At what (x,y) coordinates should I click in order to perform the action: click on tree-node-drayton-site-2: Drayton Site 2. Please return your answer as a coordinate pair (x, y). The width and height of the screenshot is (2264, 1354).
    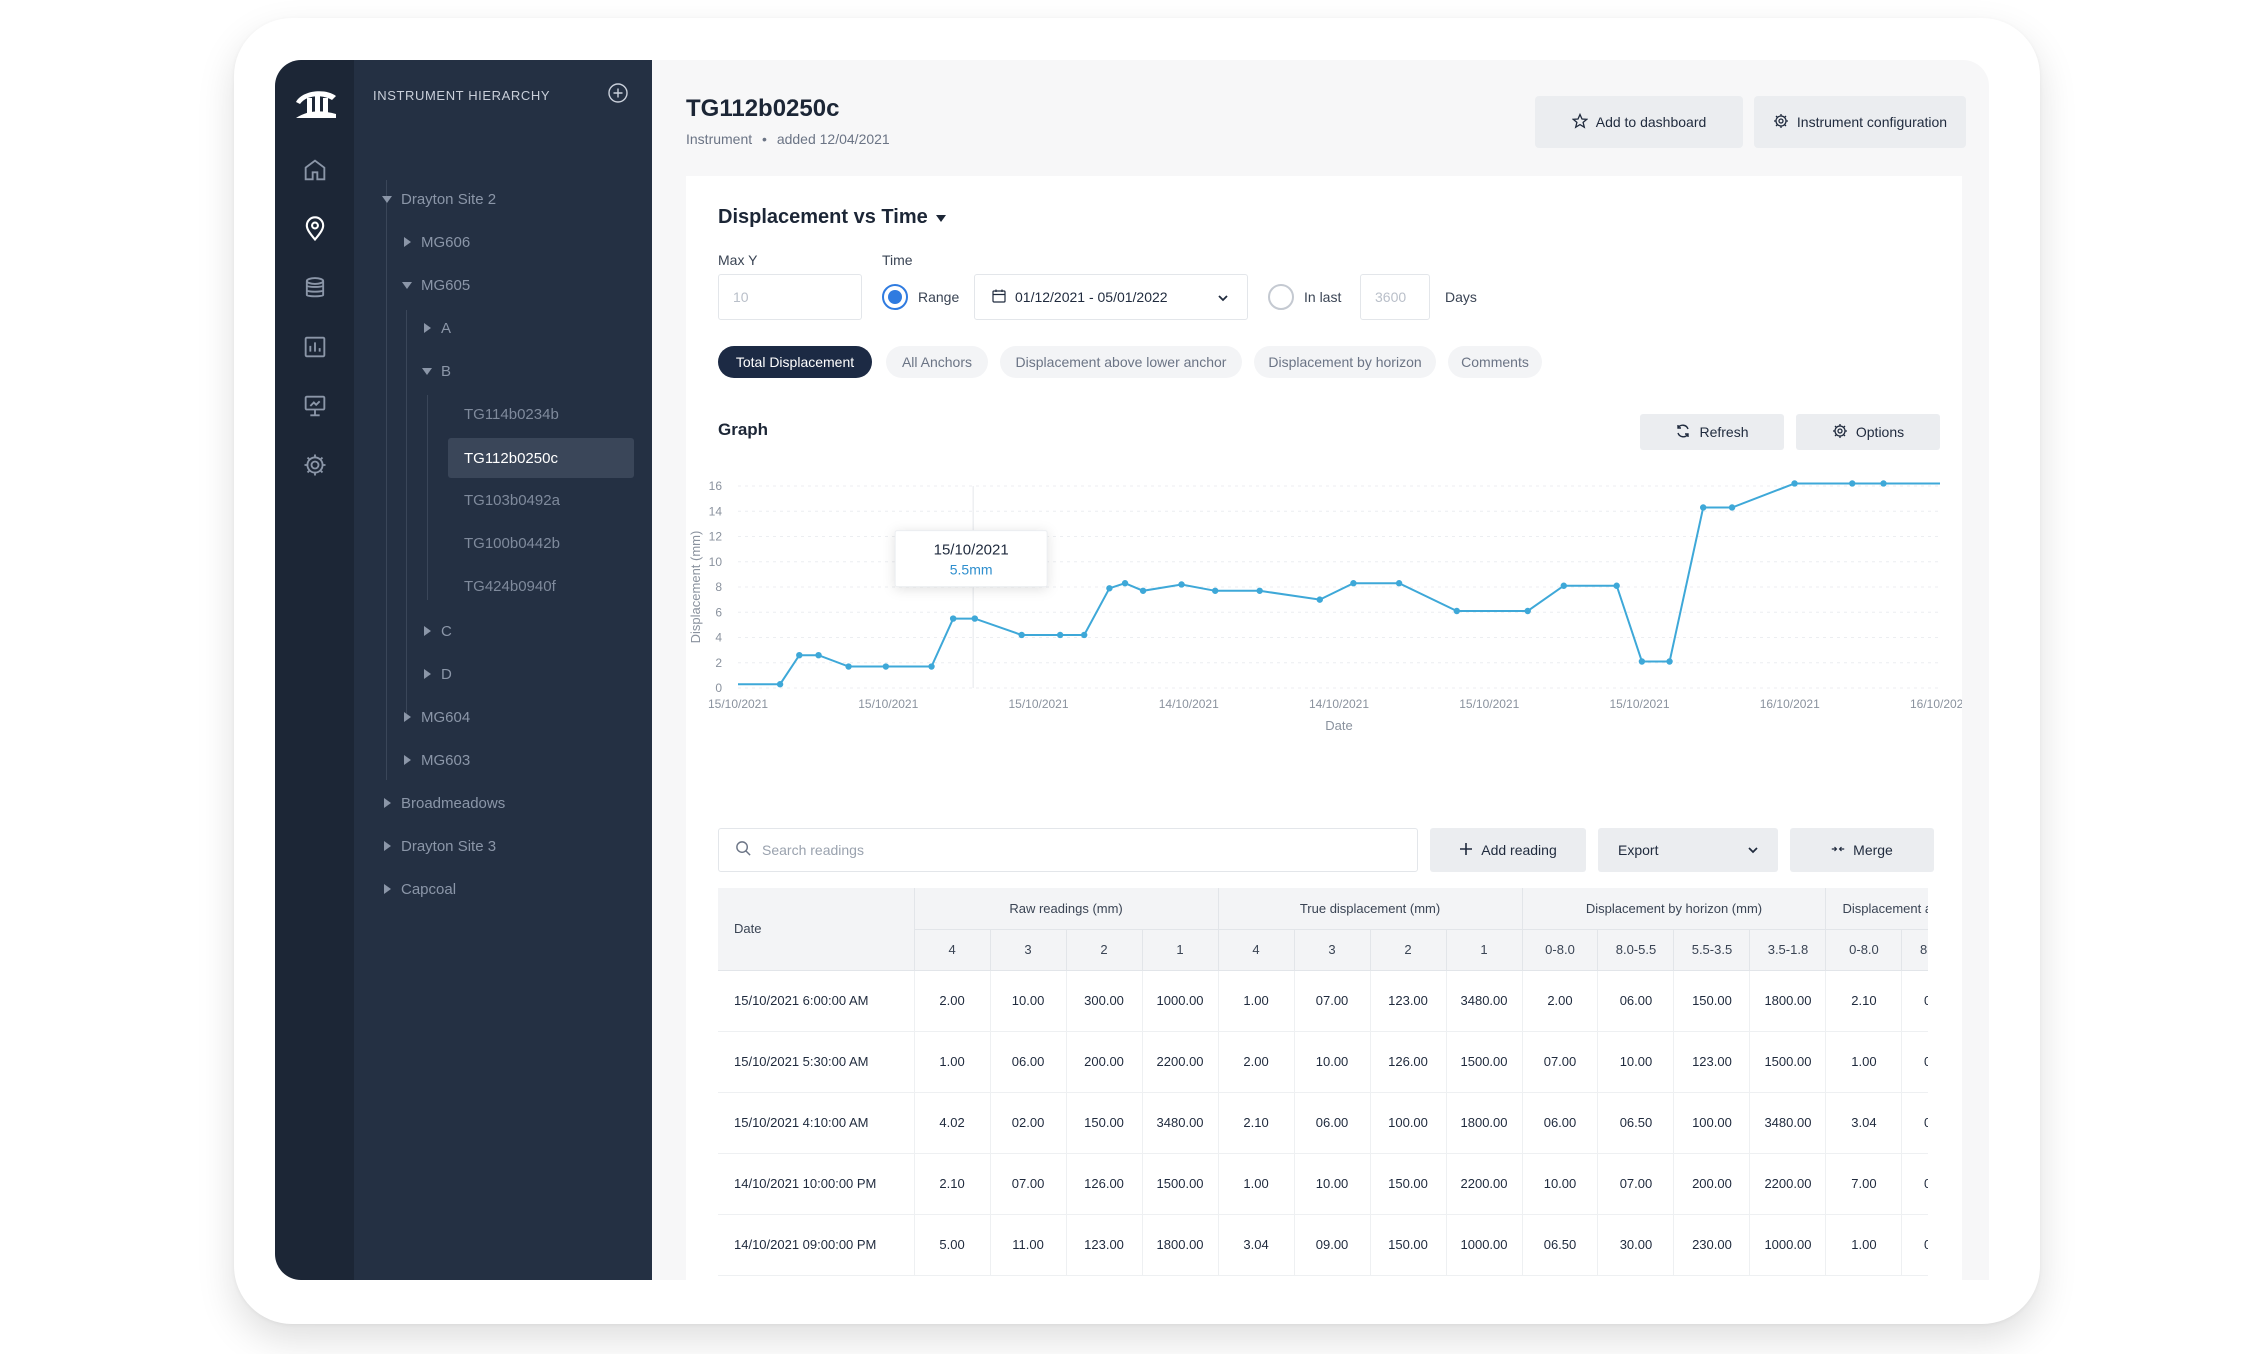
    Looking at the image, I should click on (438, 199).